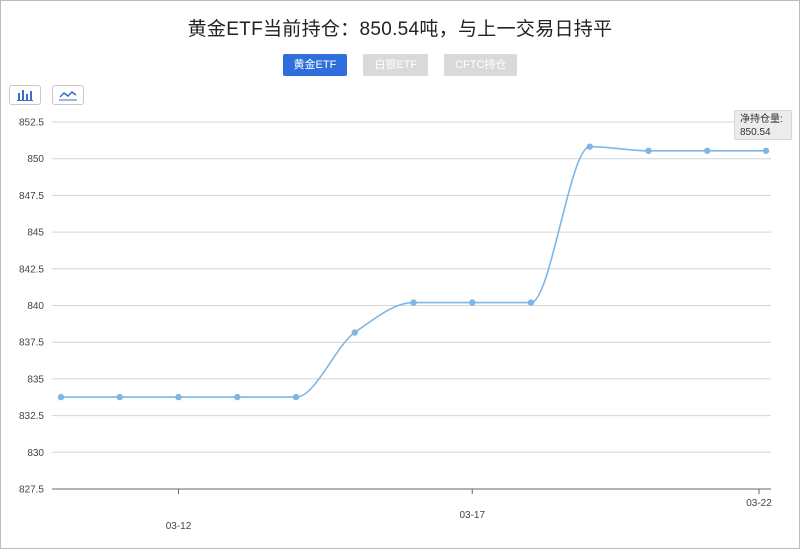 This screenshot has width=800, height=549. Describe the element at coordinates (412, 510) in the screenshot. I see `x-axis: 03-12 03-17 03-22` at that location.